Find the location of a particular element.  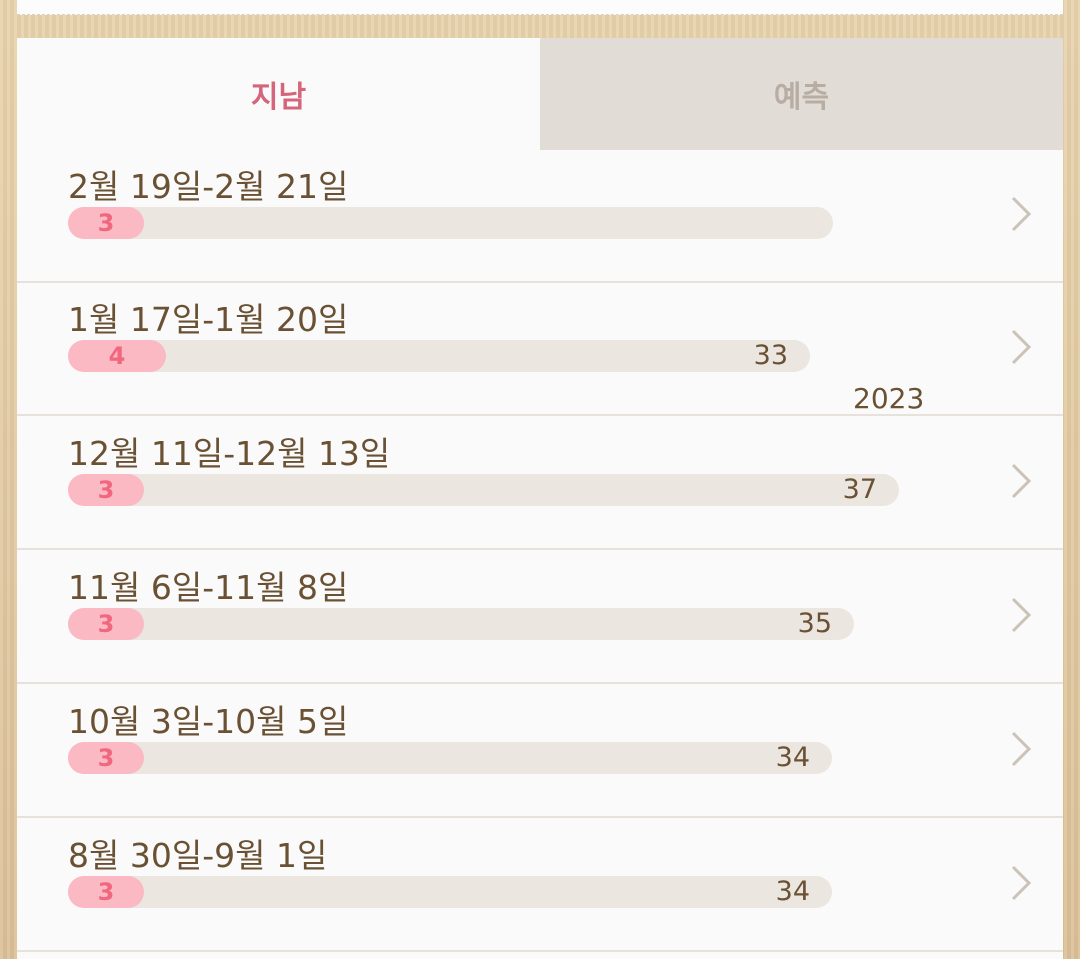

history-row: 11월 6일-11월 8일 3 35 is located at coordinates (540, 617).